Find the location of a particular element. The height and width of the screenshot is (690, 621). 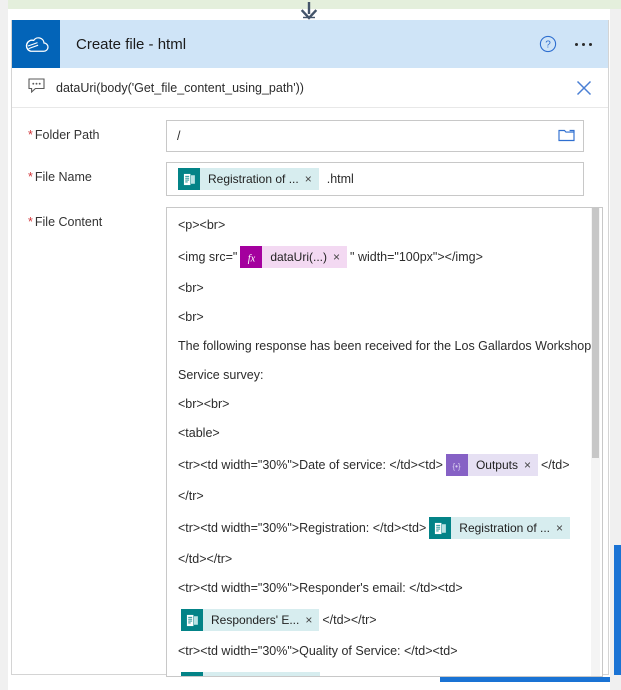

token-body: dataUri(...) × is located at coordinates (305, 257).